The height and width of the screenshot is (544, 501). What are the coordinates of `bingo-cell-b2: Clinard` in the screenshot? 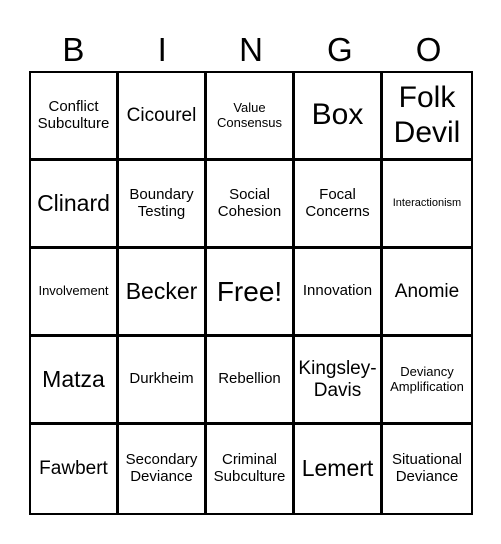 It's located at (75, 205).